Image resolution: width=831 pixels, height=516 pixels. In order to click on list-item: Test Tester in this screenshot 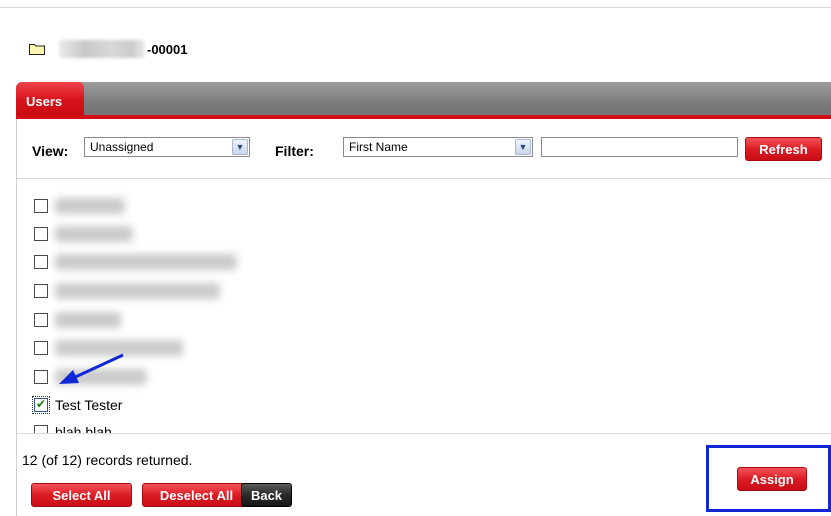, I will do `click(77, 405)`.